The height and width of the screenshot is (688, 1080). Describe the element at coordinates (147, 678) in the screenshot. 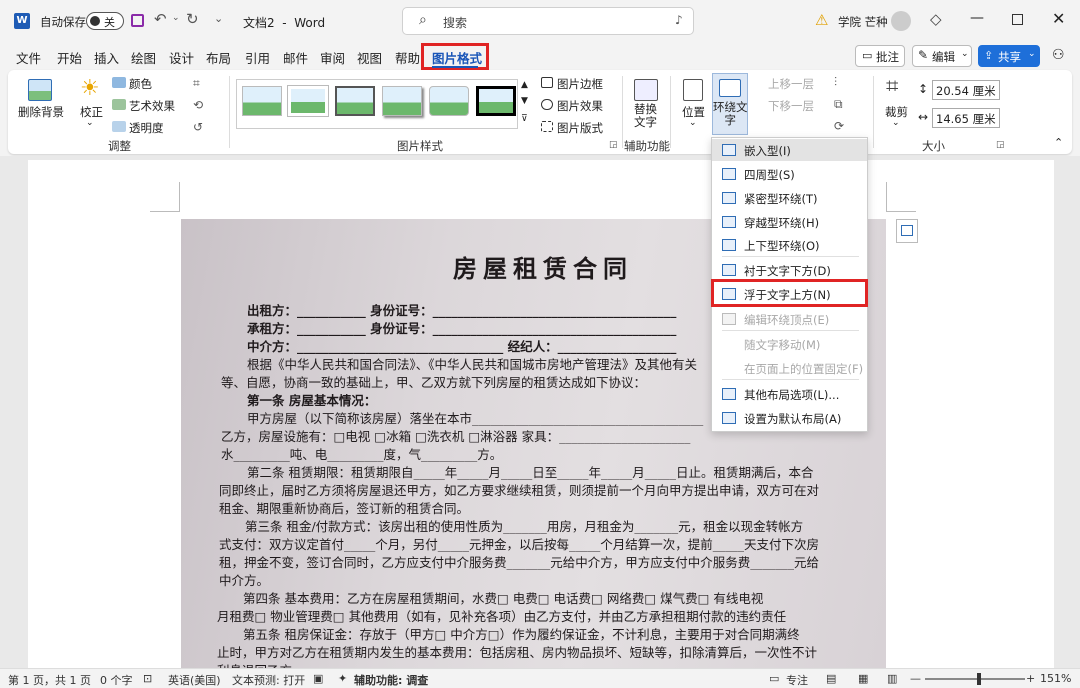

I see `proofing-icon: ⊡` at that location.